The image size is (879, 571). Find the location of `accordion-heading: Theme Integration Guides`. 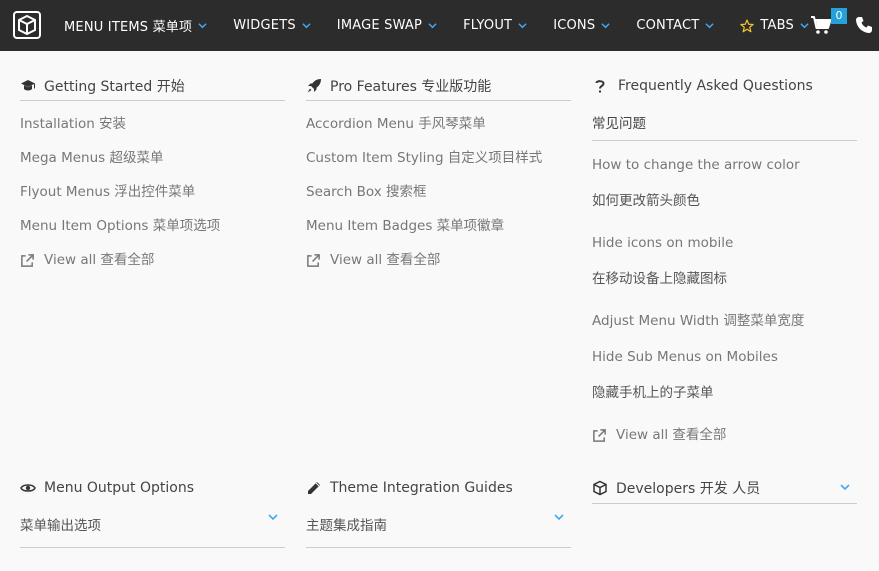

accordion-heading: Theme Integration Guides is located at coordinates (438, 488).